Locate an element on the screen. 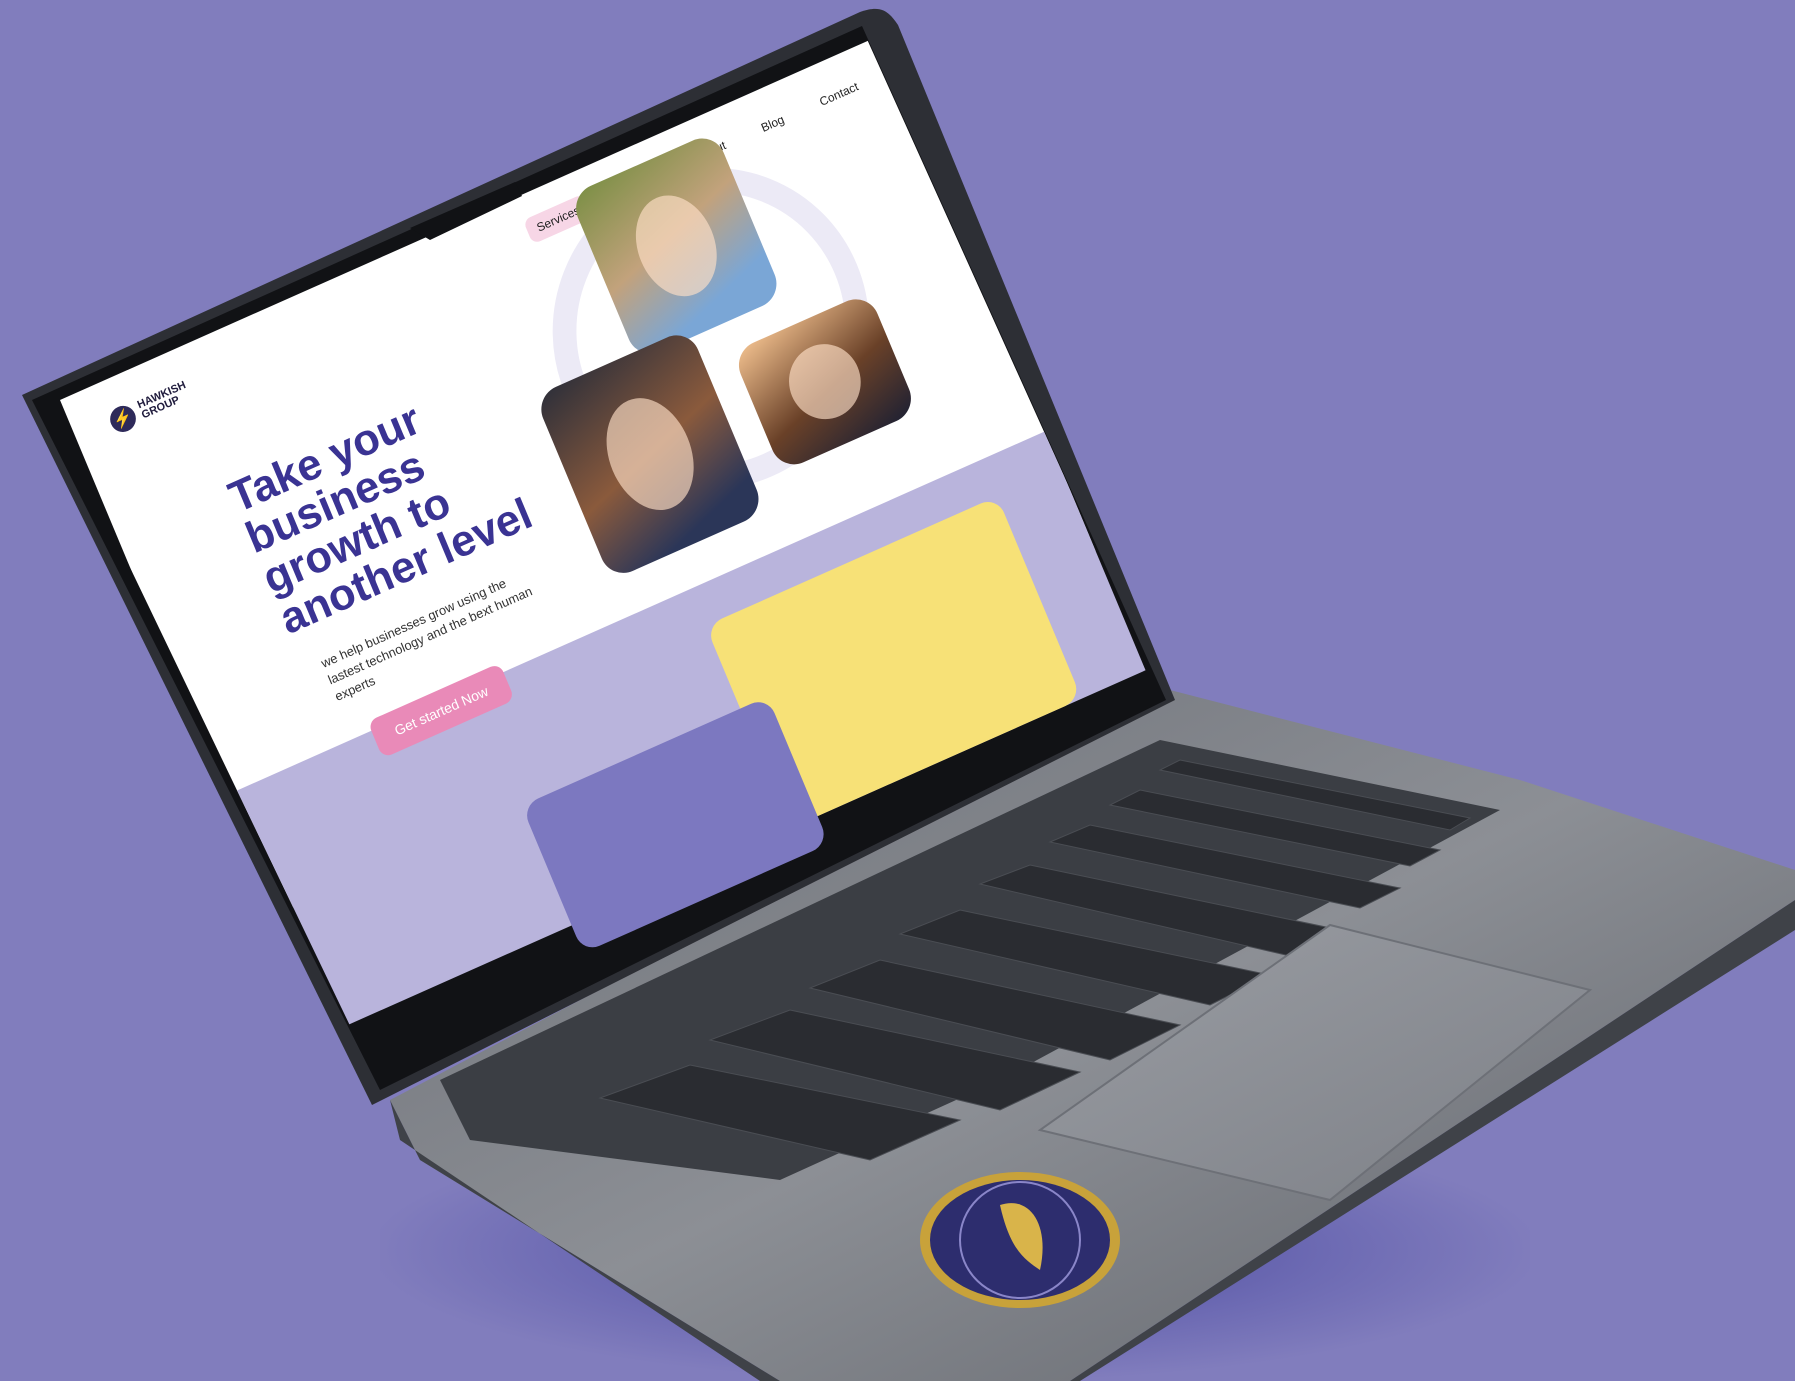 This screenshot has width=1795, height=1381. brand-logo: ⚡ HAWKISH GROUP is located at coordinates (149, 407).